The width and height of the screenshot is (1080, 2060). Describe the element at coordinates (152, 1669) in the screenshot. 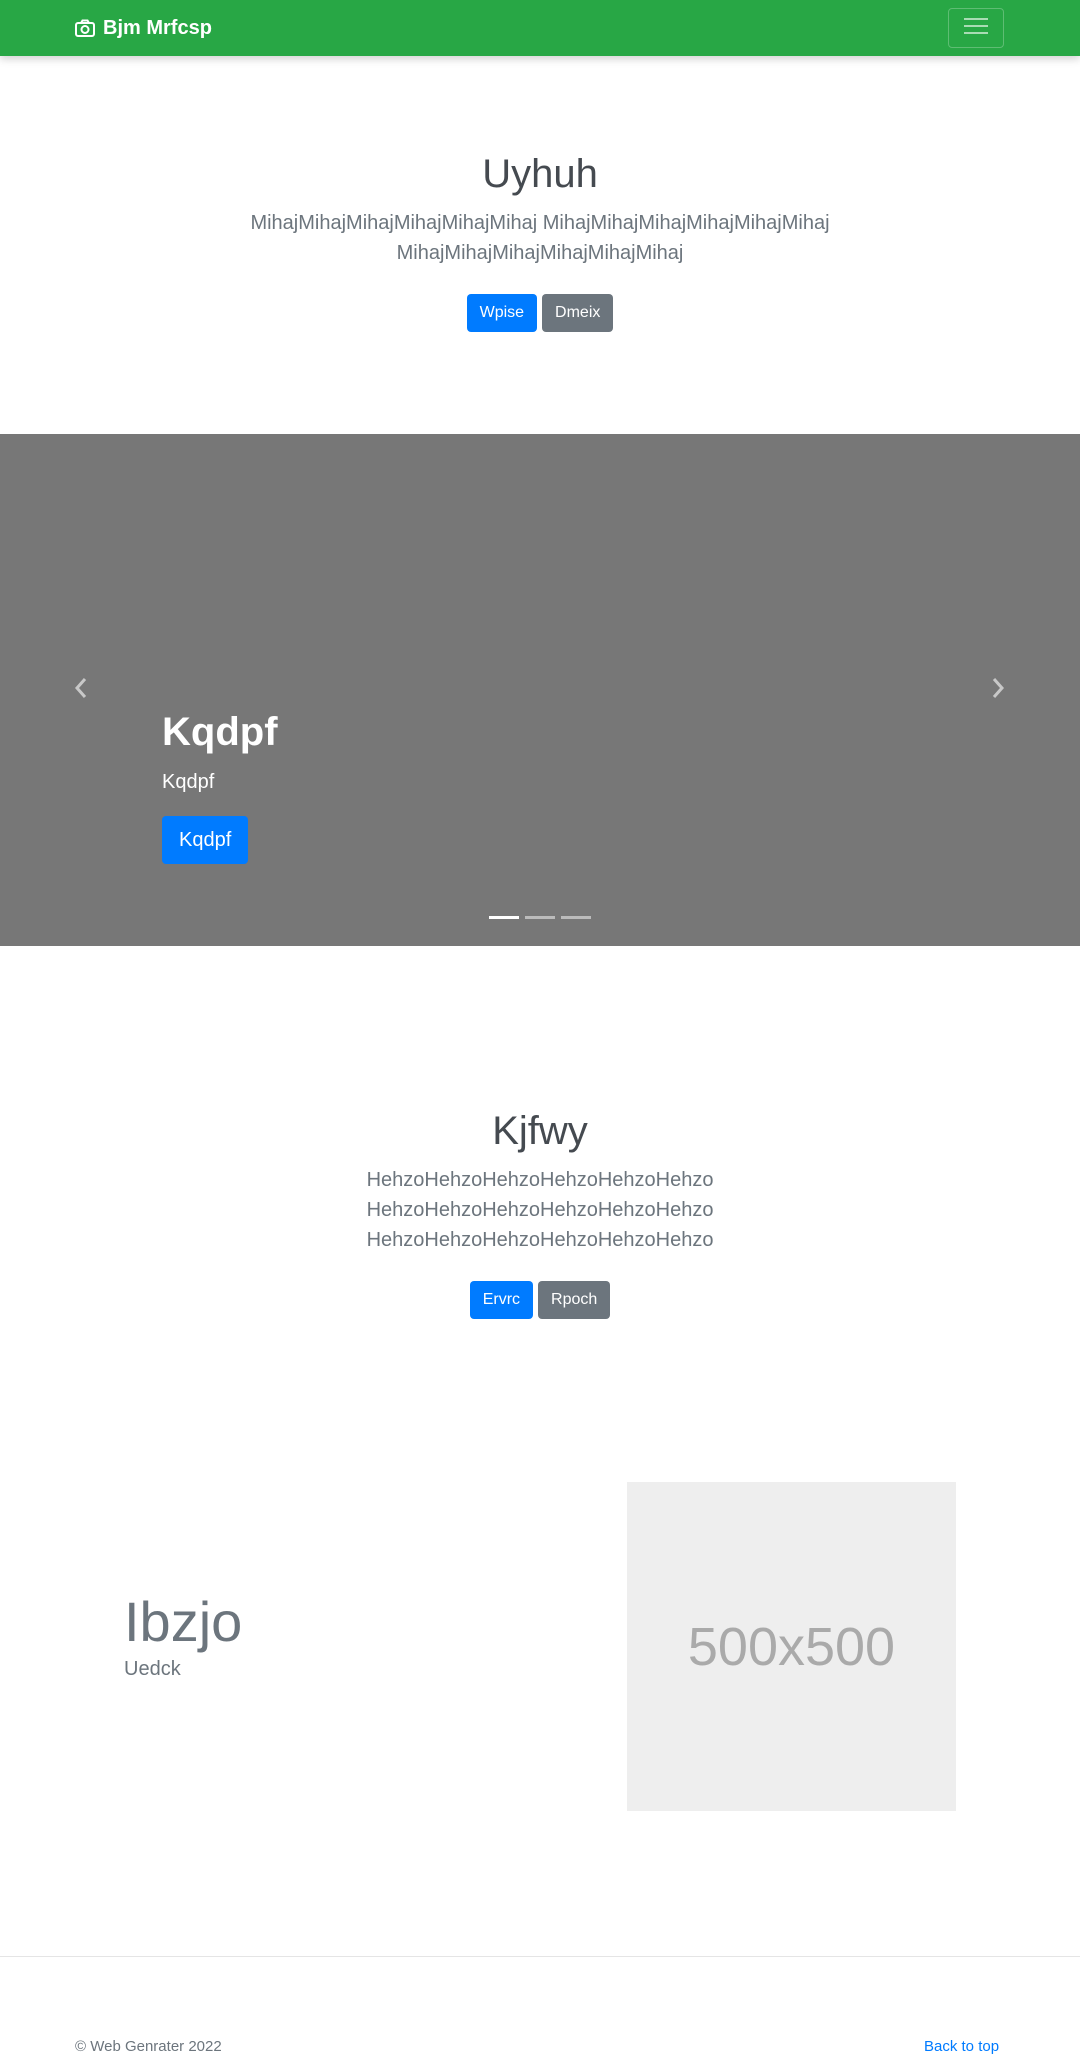

I see `feature-subtext: Uedck` at that location.